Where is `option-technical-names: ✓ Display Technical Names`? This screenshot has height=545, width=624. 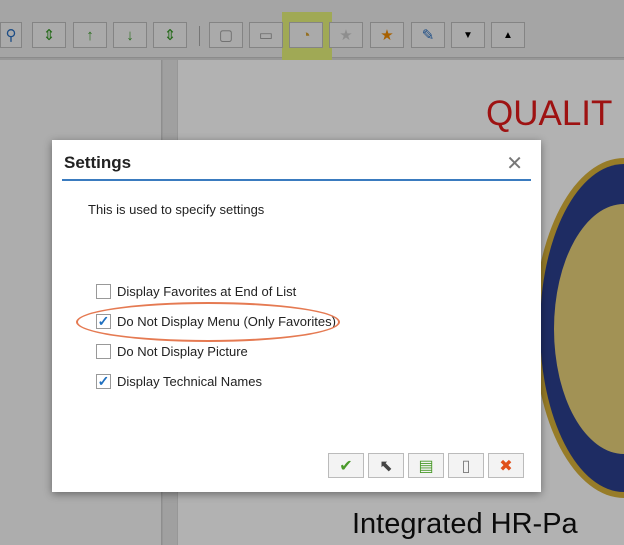
option-technical-names: ✓ Display Technical Names is located at coordinates (179, 381).